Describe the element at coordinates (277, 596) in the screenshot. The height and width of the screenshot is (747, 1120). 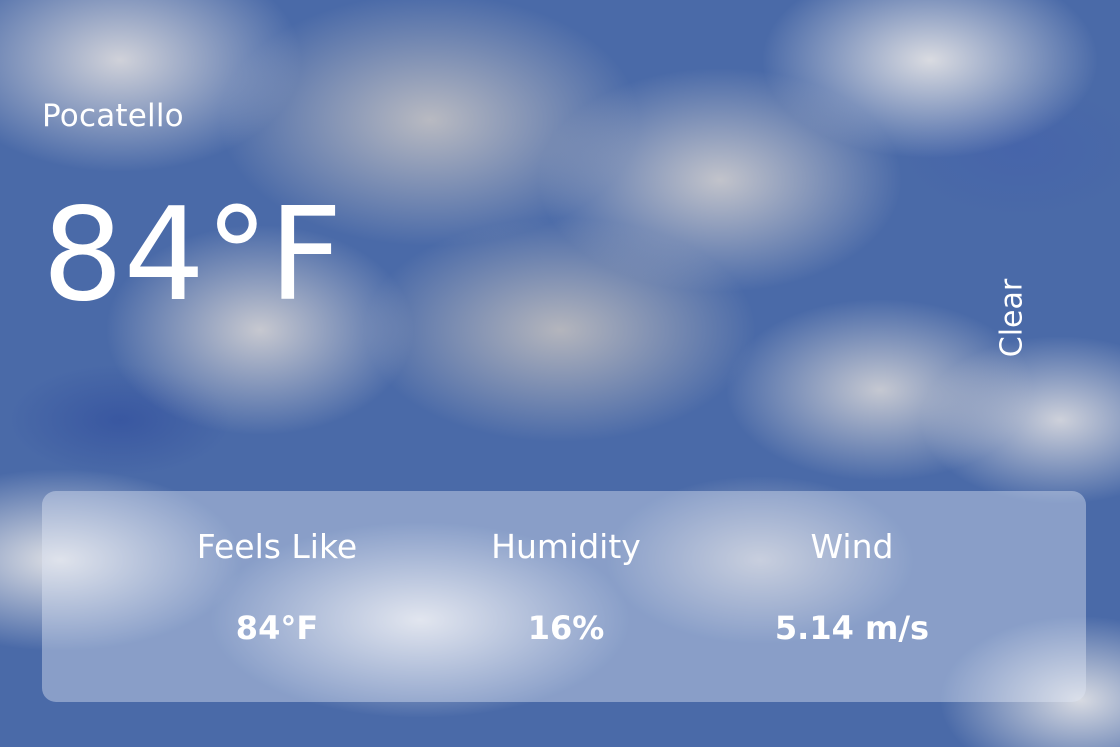
I see `feels-like-stat: Feels Like 84°F` at that location.